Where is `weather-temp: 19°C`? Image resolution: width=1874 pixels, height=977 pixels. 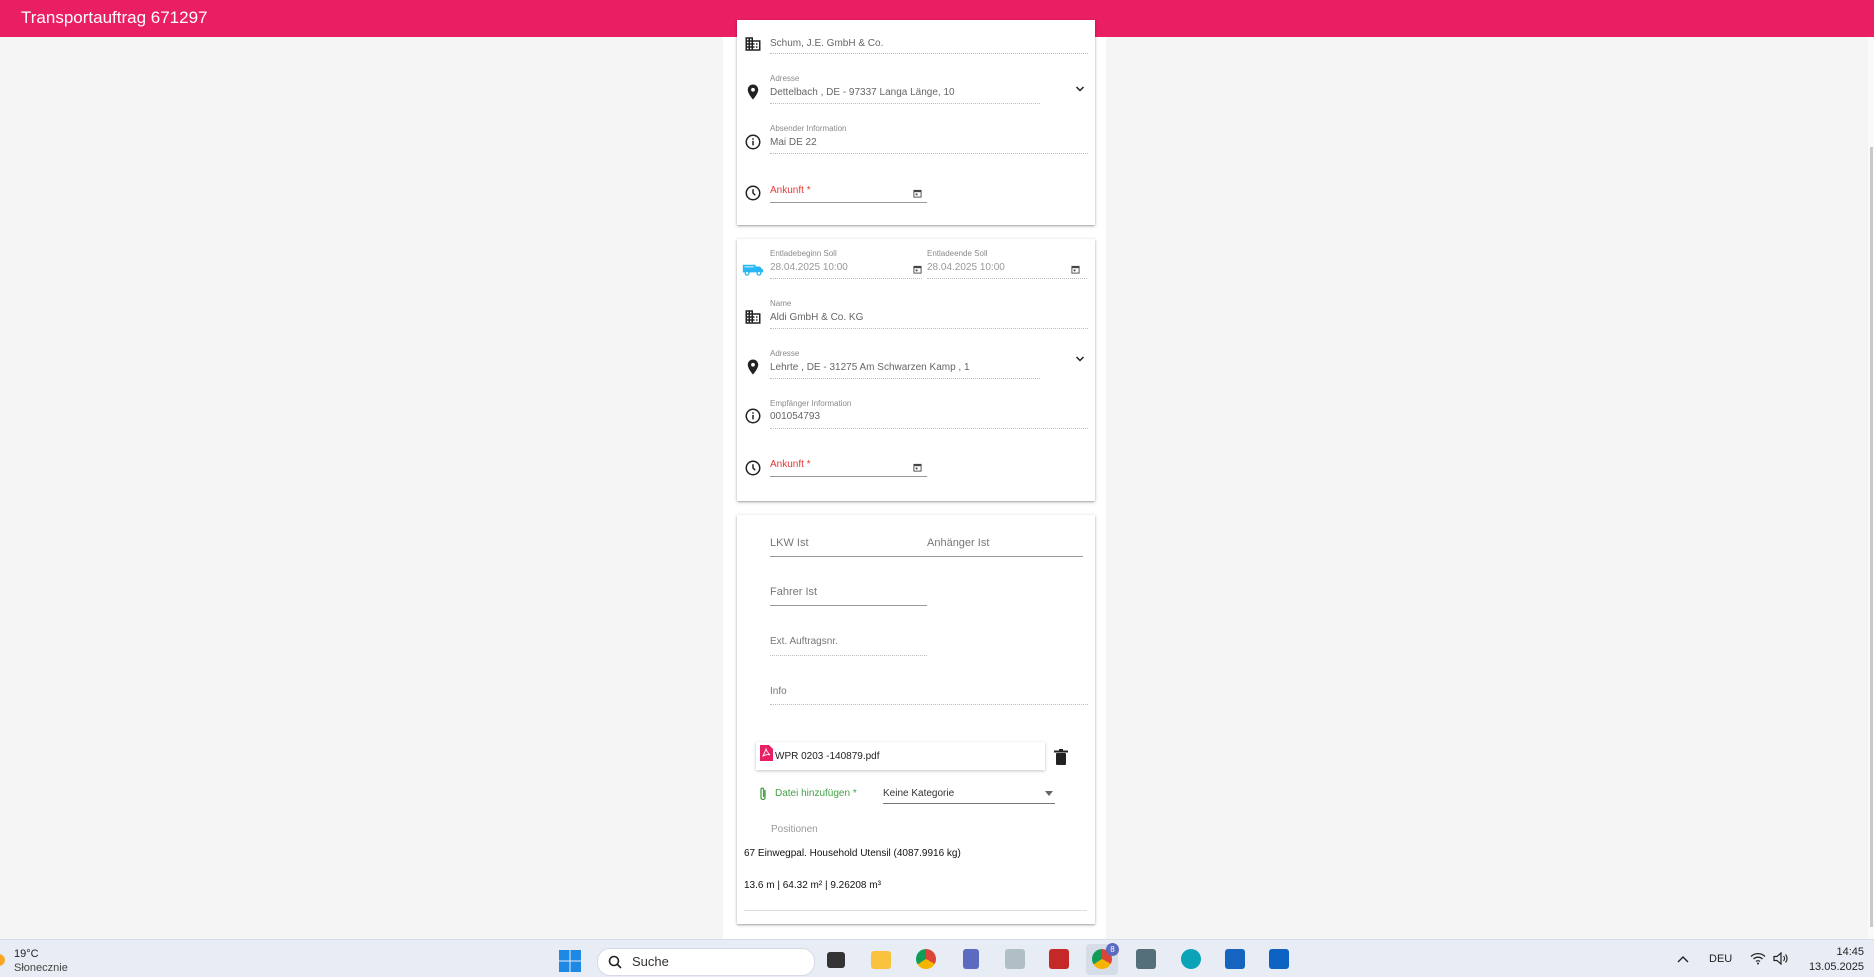
weather-temp: 19°C is located at coordinates (26, 954).